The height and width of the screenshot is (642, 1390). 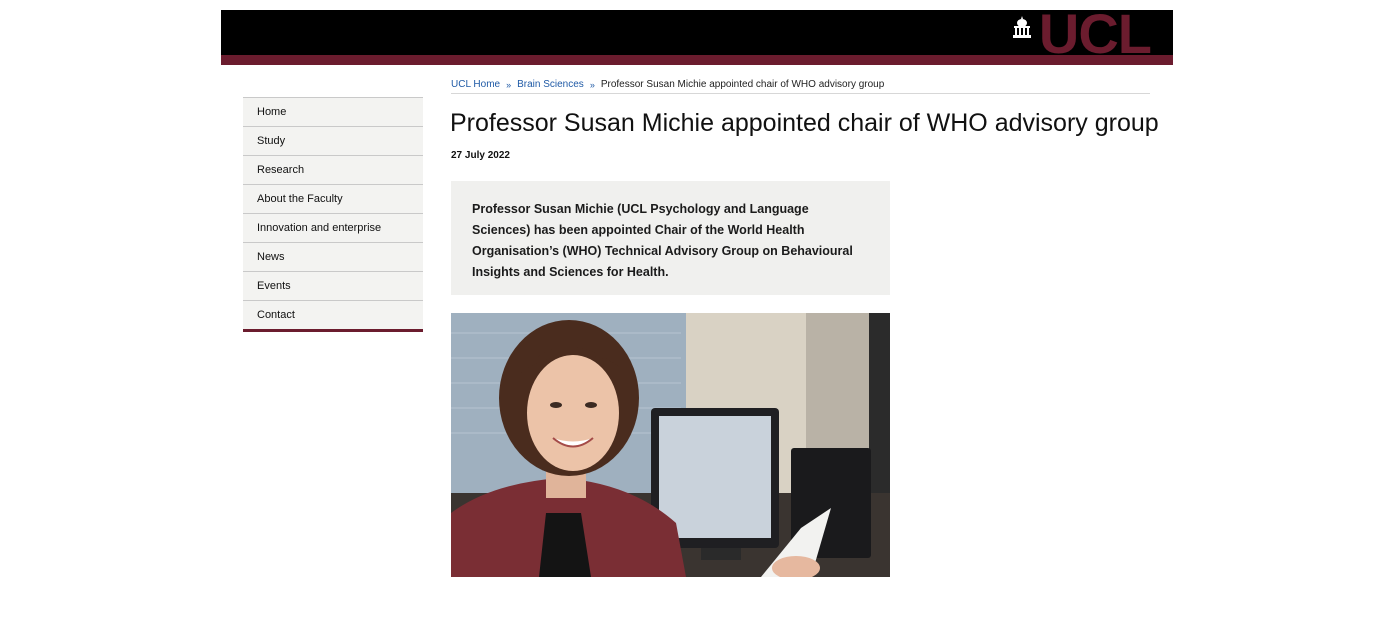 What do you see at coordinates (1095, 33) in the screenshot?
I see `logo-text: UCL` at bounding box center [1095, 33].